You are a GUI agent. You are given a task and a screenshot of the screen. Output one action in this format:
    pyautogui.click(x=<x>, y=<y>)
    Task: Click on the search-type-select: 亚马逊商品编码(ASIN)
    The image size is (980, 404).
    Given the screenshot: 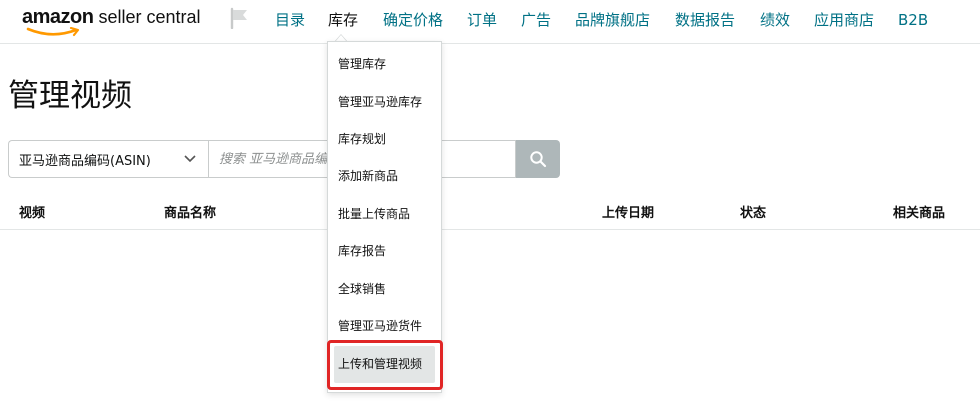 What is the action you would take?
    pyautogui.click(x=108, y=159)
    